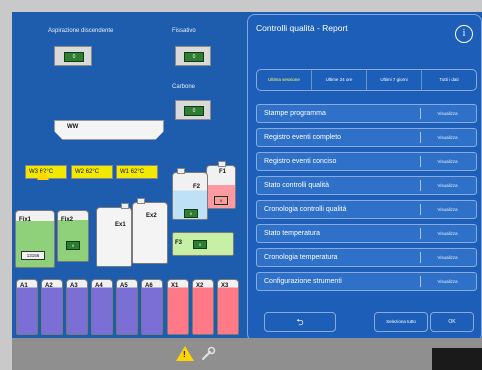 This screenshot has height=370, width=482. I want to click on flask-f2-tag: 0, so click(191, 213).